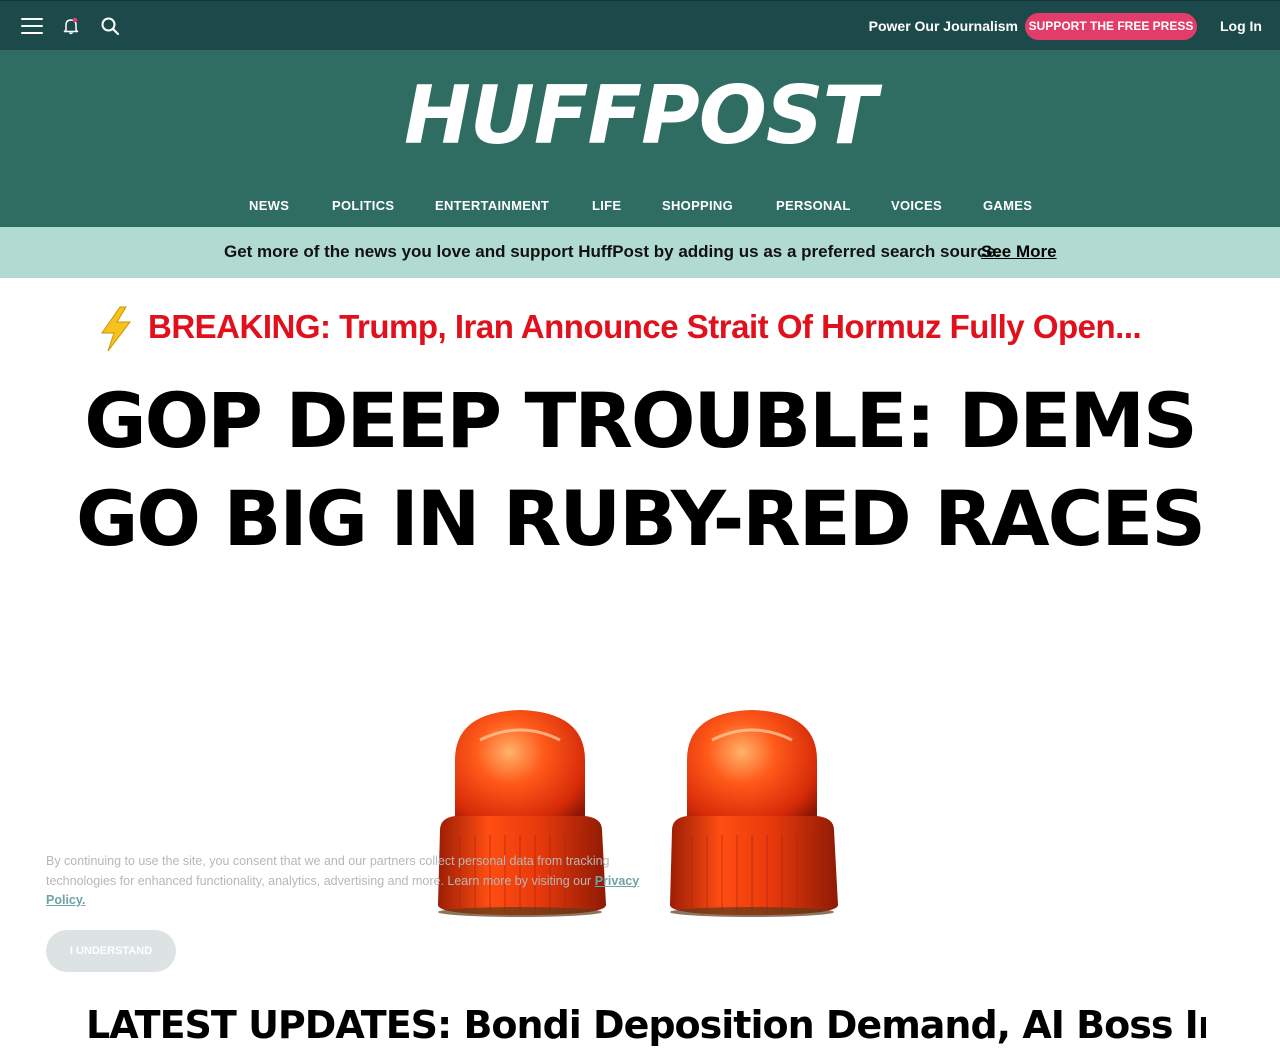 Image resolution: width=1280 pixels, height=1050 pixels. I want to click on headline-line-2: GO BIG IN RUBY-RED RACES, so click(641, 518).